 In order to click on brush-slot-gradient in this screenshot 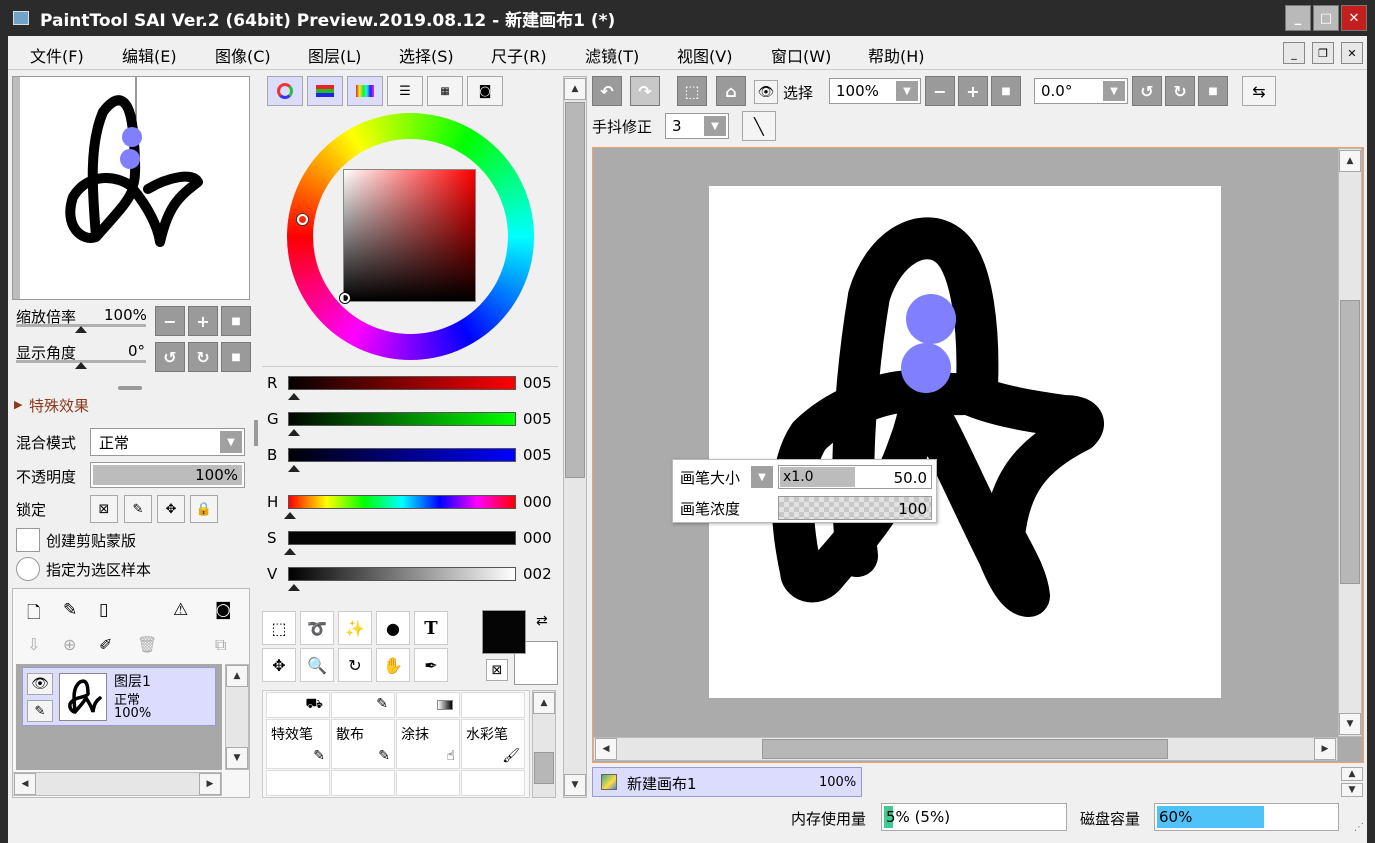, I will do `click(428, 705)`.